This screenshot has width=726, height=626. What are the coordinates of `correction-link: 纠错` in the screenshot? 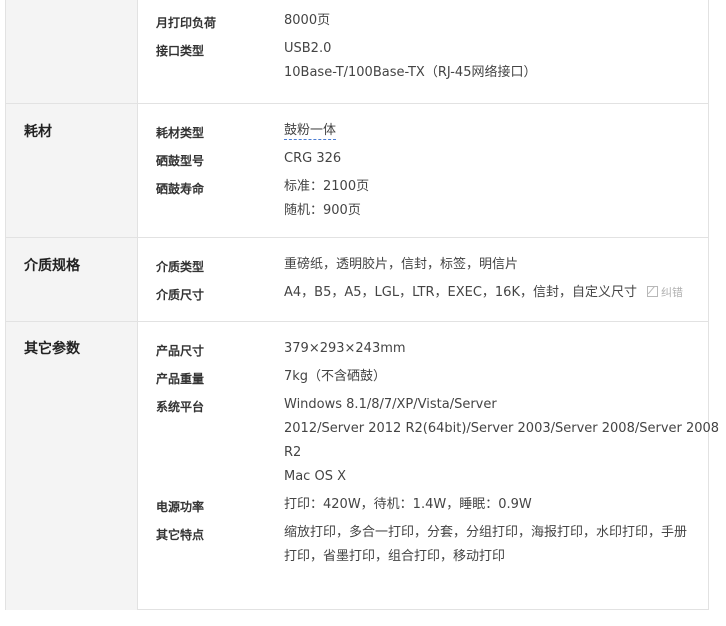 It's located at (664, 292).